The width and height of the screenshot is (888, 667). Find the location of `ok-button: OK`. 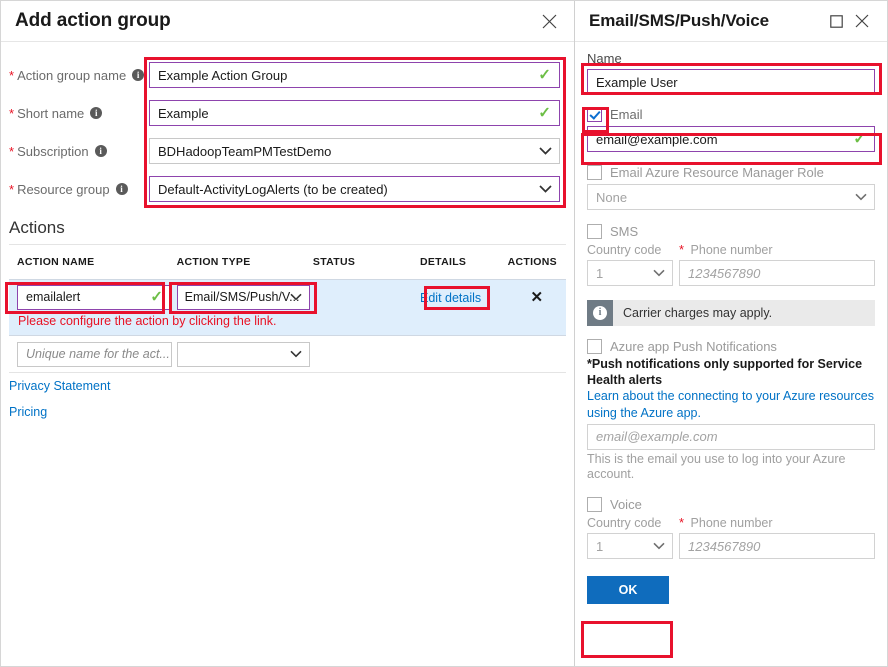

ok-button: OK is located at coordinates (628, 590).